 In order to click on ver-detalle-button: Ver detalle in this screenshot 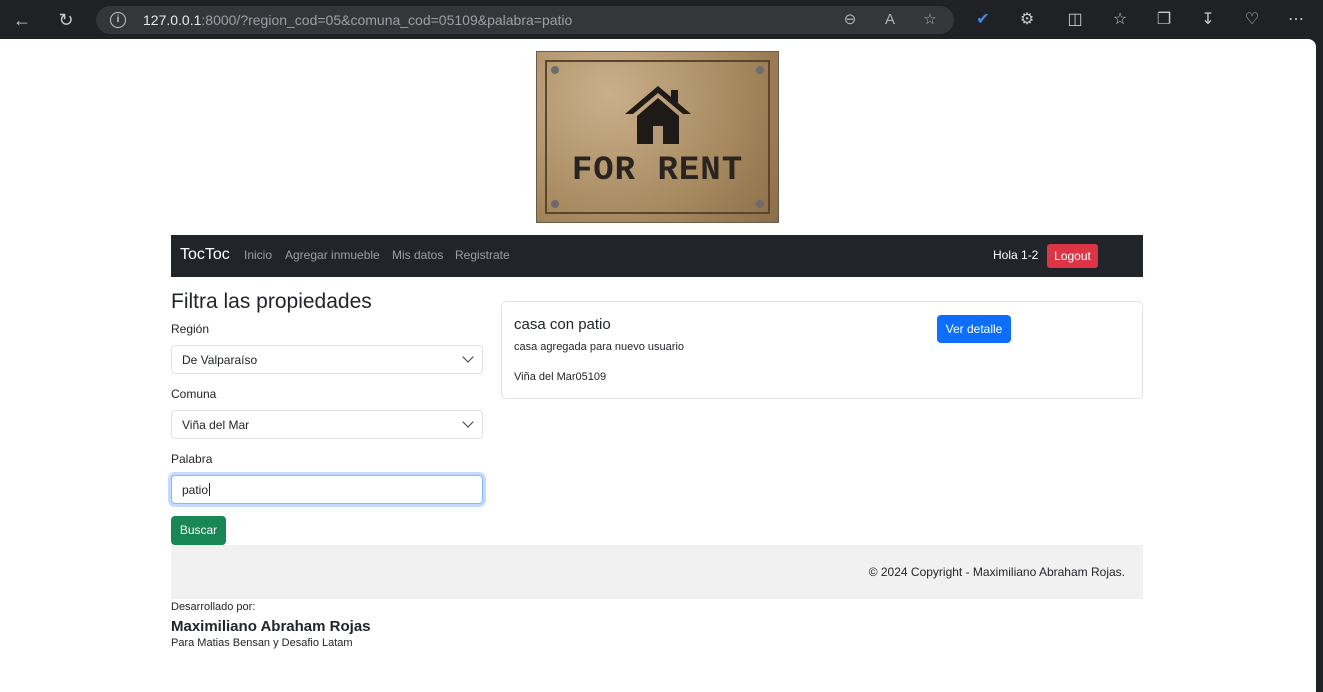, I will do `click(974, 329)`.